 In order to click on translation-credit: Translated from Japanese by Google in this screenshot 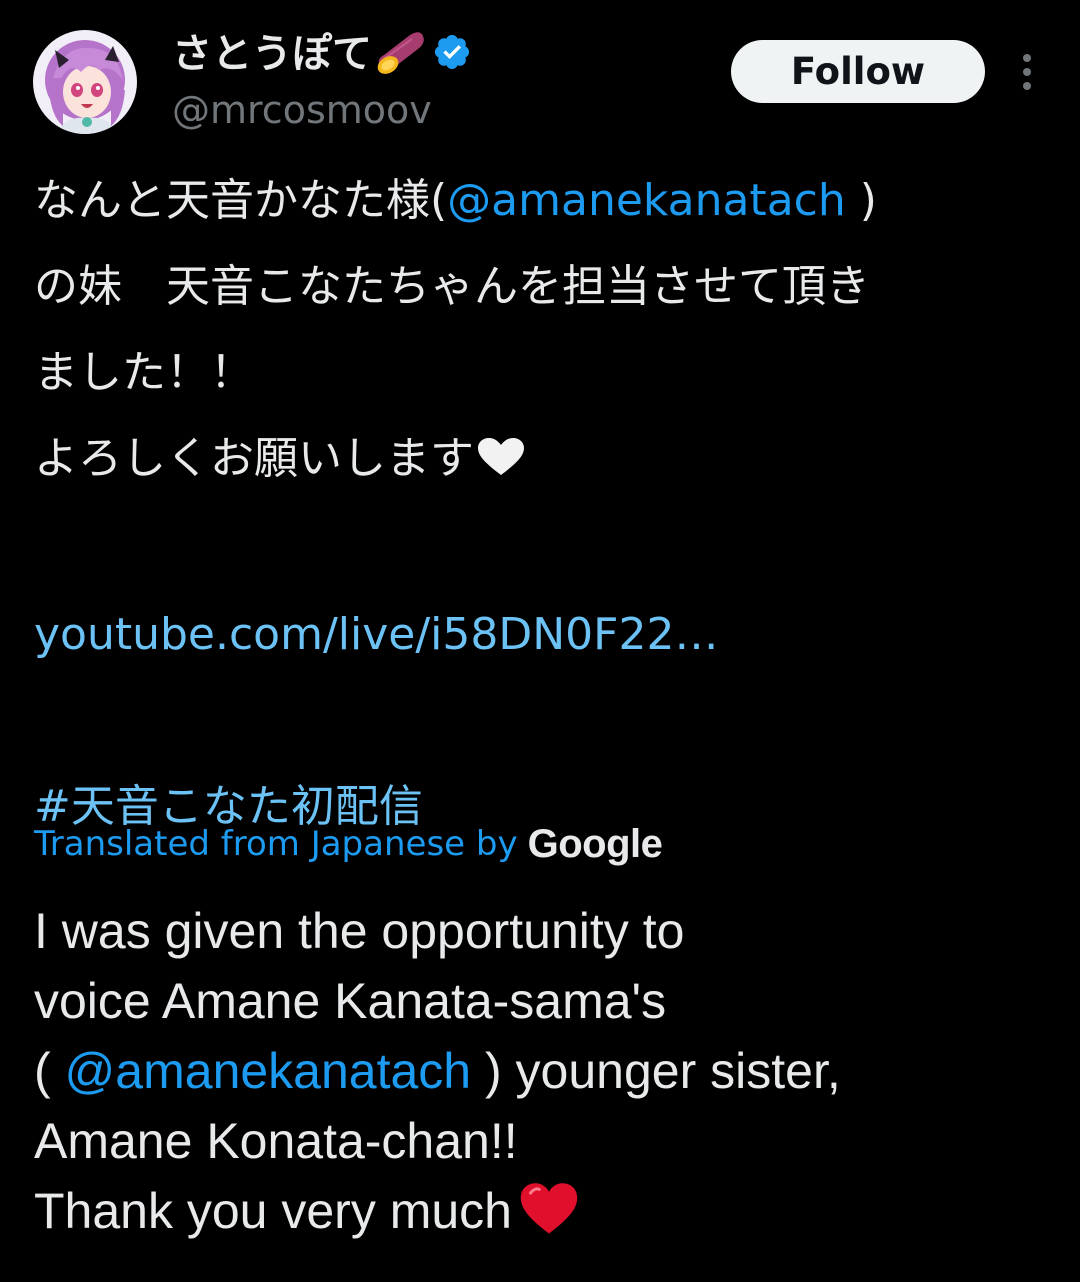, I will do `click(348, 844)`.